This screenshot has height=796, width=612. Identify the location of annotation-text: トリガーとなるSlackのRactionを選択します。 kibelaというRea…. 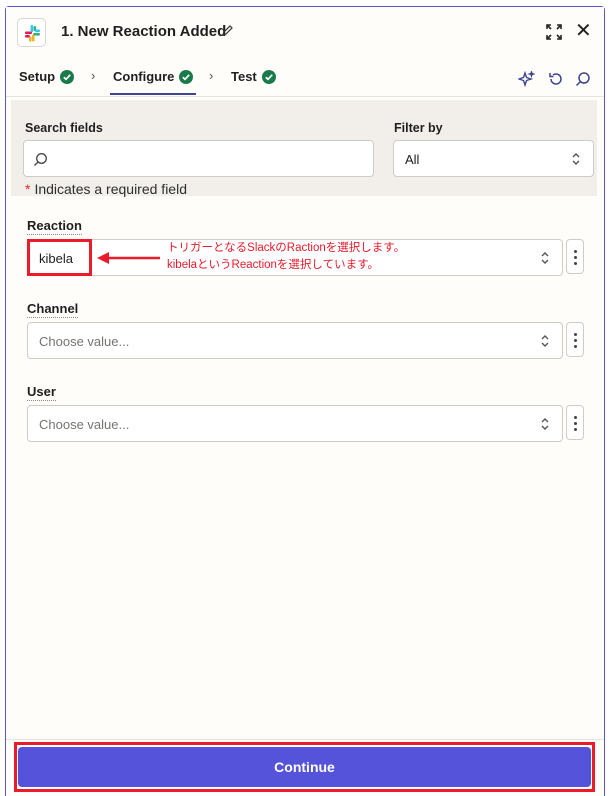
(286, 257).